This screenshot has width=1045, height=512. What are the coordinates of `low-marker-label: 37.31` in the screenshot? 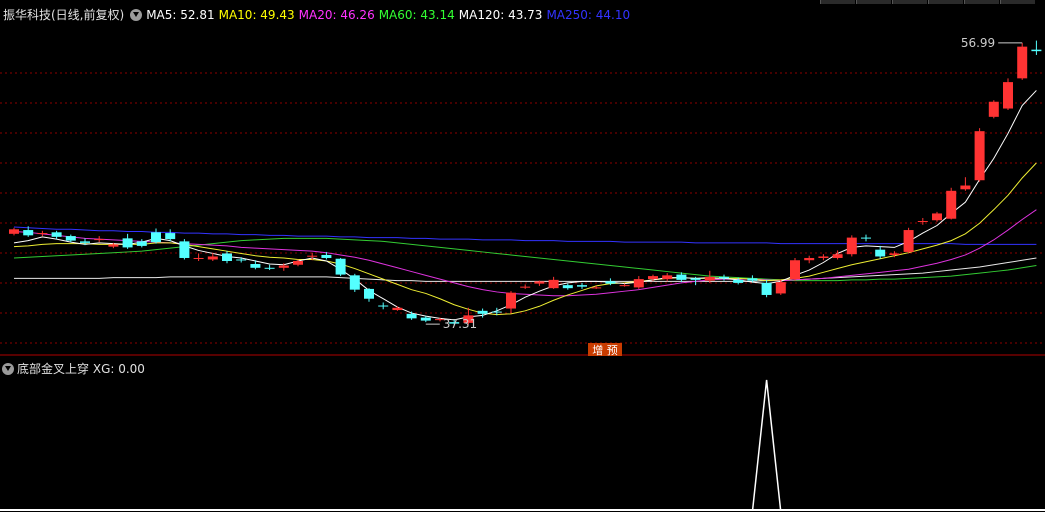 It's located at (460, 324).